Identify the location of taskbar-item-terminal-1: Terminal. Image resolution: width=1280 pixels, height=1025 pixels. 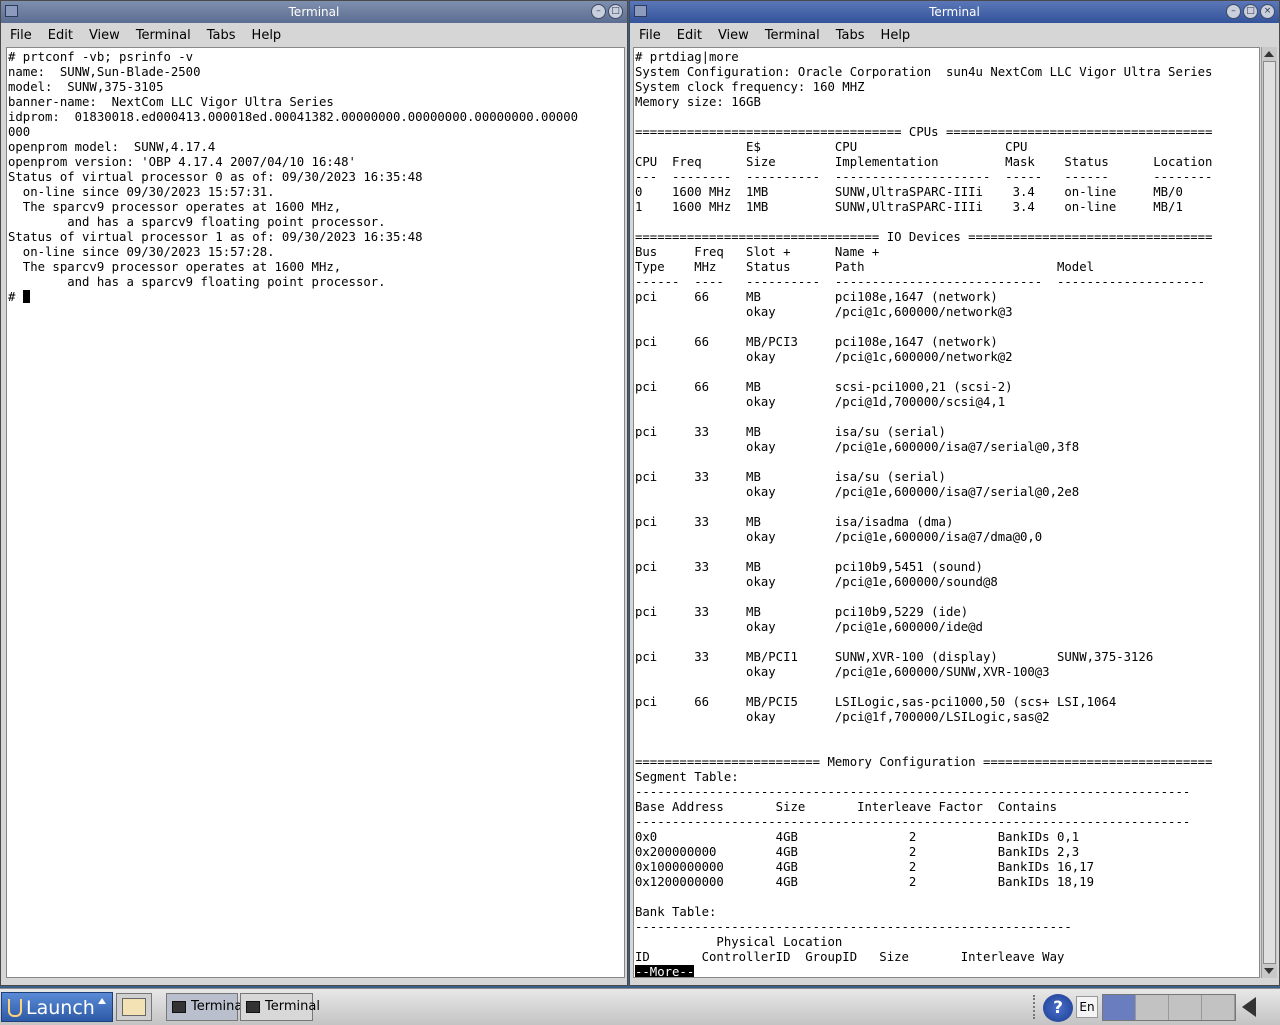
(206, 1007).